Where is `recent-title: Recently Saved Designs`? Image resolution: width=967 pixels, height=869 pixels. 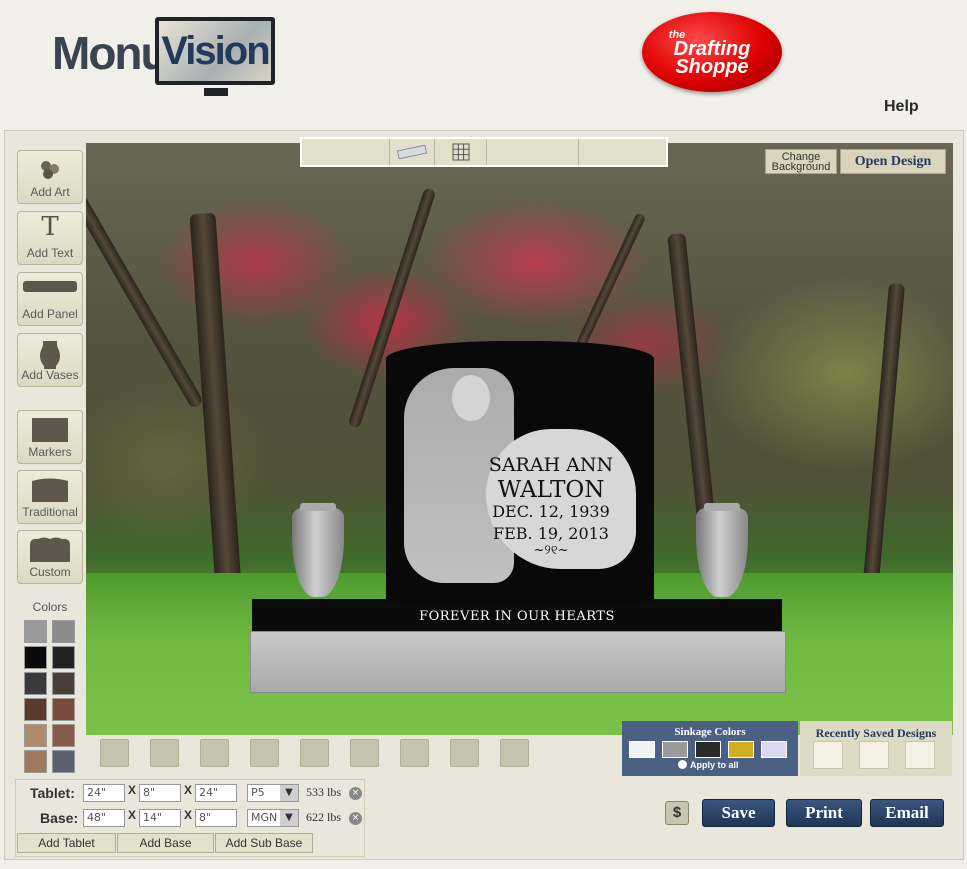
recent-title: Recently Saved Designs is located at coordinates (876, 733).